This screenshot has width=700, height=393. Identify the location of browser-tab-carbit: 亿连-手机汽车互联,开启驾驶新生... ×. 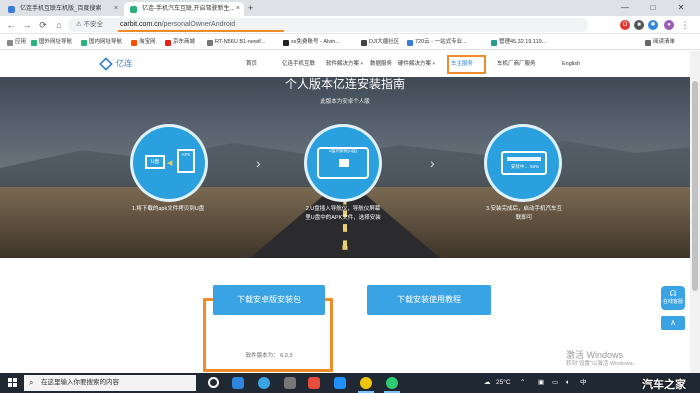
(184, 9).